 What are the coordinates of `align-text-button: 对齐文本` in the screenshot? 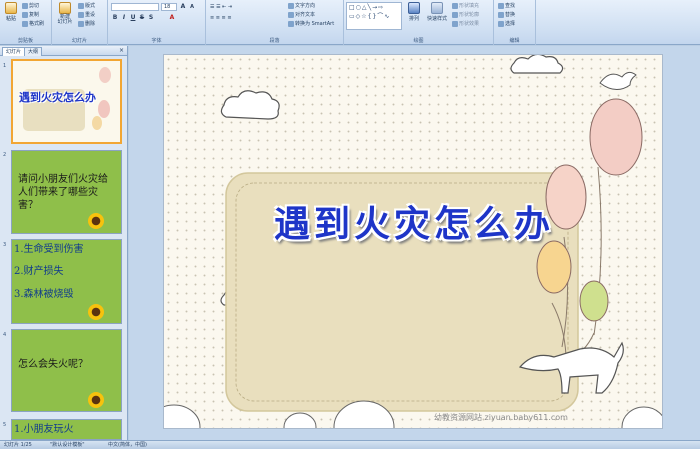 It's located at (301, 15).